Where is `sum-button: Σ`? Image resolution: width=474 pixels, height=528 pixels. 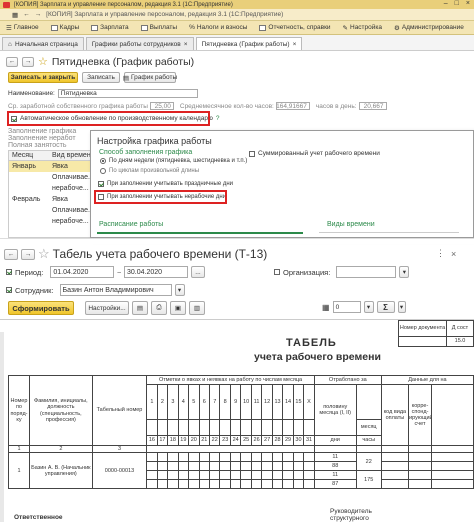
sum-button: Σ is located at coordinates (385, 307).